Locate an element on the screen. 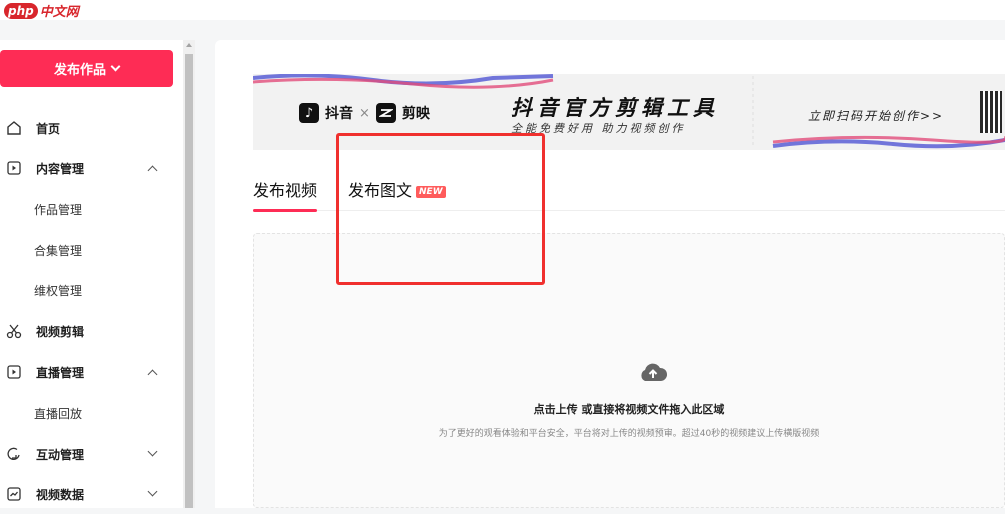 Image resolution: width=1005 pixels, height=514 pixels. capcut-logo-icon is located at coordinates (385, 113).